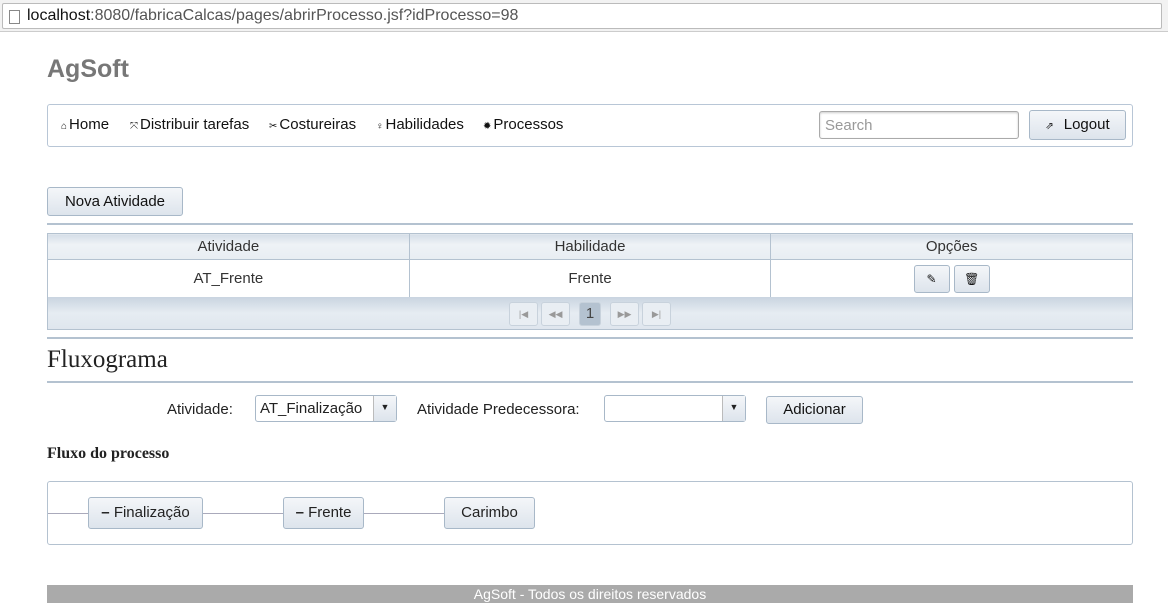 The height and width of the screenshot is (615, 1168). I want to click on menu-label: Costureiras, so click(318, 124).